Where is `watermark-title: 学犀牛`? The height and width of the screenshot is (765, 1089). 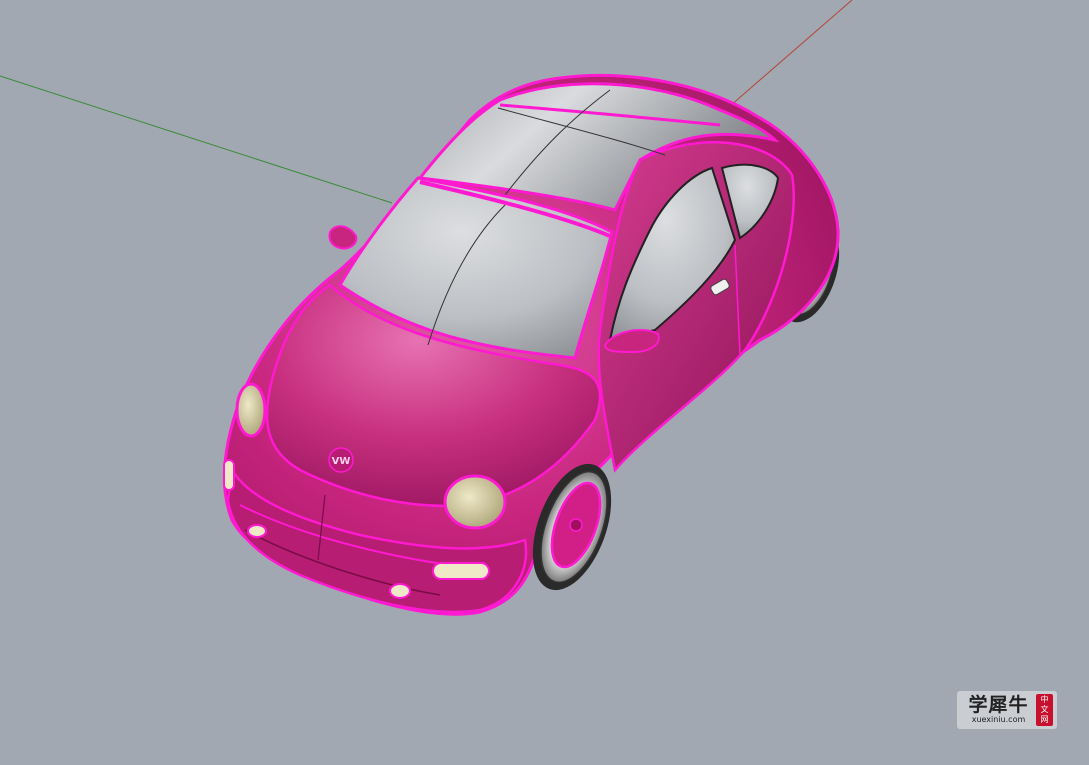
watermark-title: 学犀牛 is located at coordinates (998, 705).